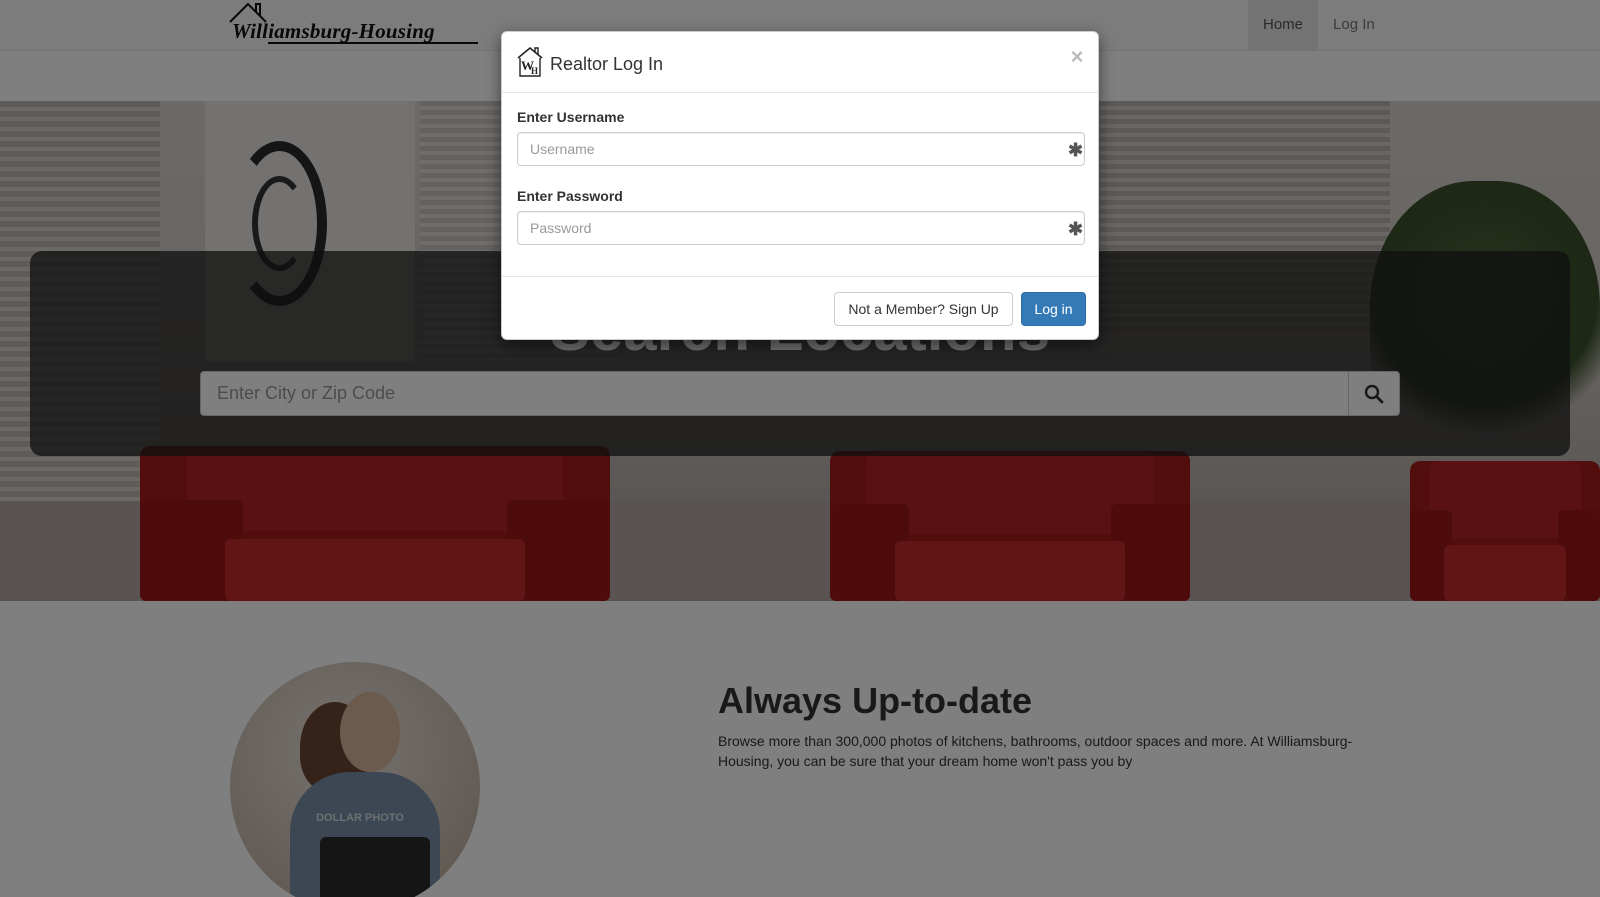 Image resolution: width=1600 pixels, height=897 pixels. What do you see at coordinates (800, 62) in the screenshot?
I see `modal-header: W H Realtor Log In ×` at bounding box center [800, 62].